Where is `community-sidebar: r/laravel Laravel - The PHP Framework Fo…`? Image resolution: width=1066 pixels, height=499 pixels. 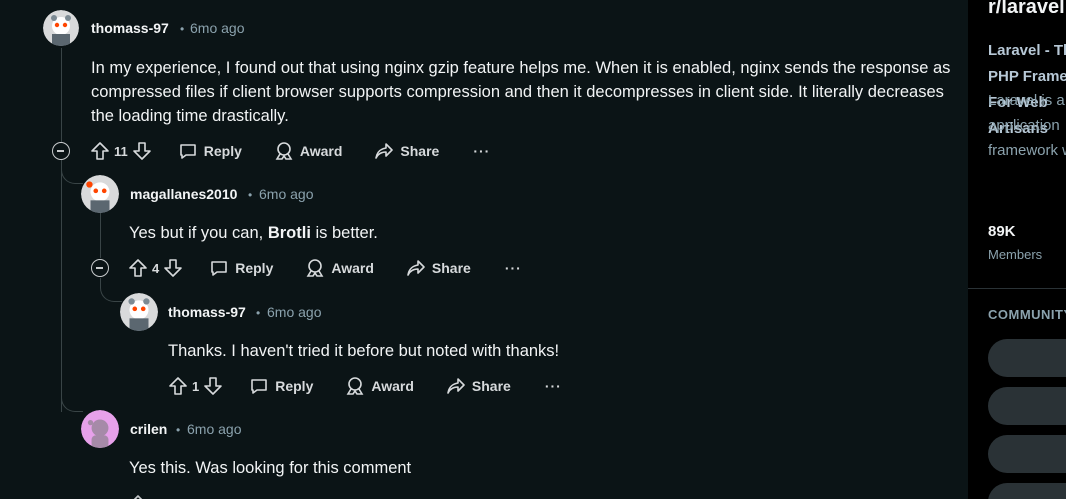 community-sidebar: r/laravel Laravel - The PHP Framework Fo… is located at coordinates (1017, 249).